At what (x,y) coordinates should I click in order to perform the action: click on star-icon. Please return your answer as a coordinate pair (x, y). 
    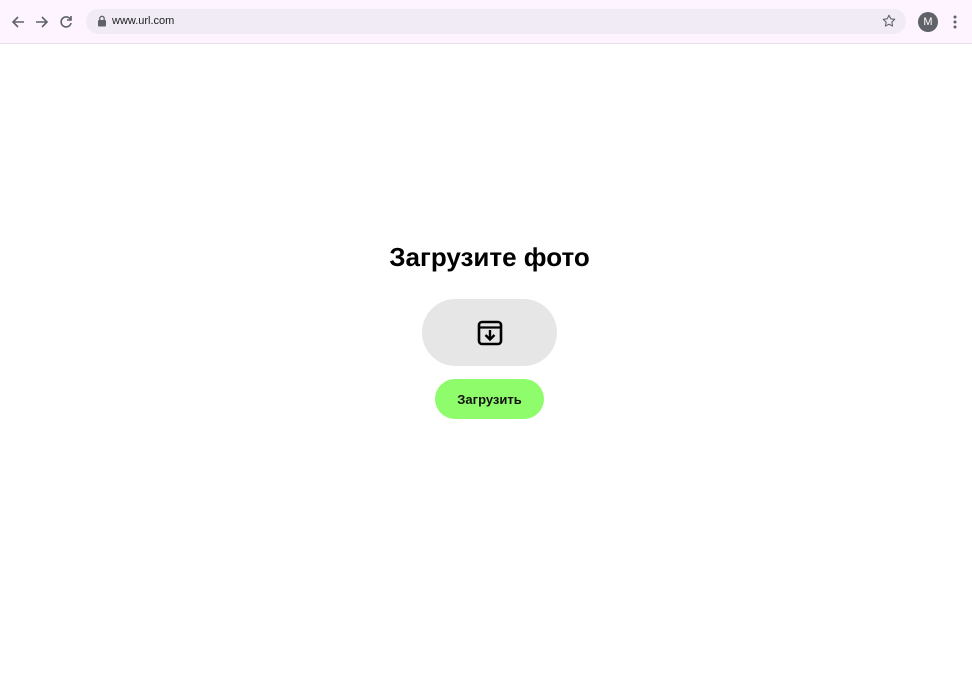
    Looking at the image, I should click on (889, 21).